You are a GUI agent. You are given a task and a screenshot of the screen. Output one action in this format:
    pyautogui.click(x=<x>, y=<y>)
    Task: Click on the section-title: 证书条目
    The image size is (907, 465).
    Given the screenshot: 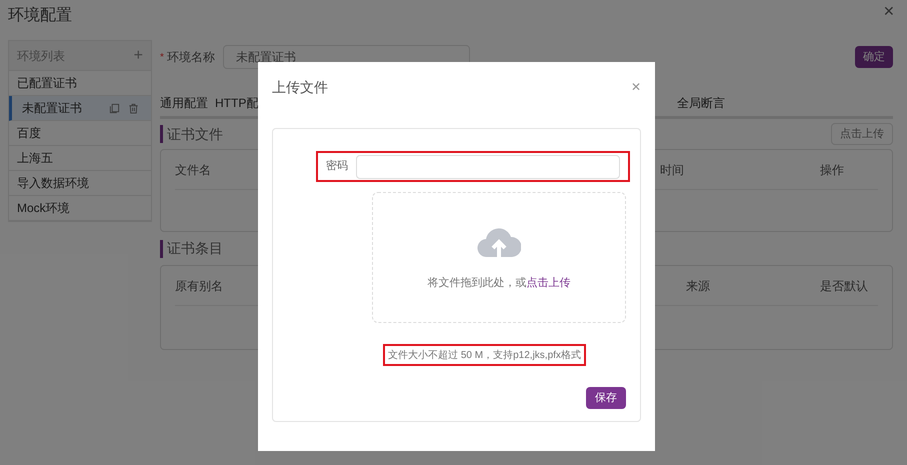 What is the action you would take?
    pyautogui.click(x=195, y=248)
    